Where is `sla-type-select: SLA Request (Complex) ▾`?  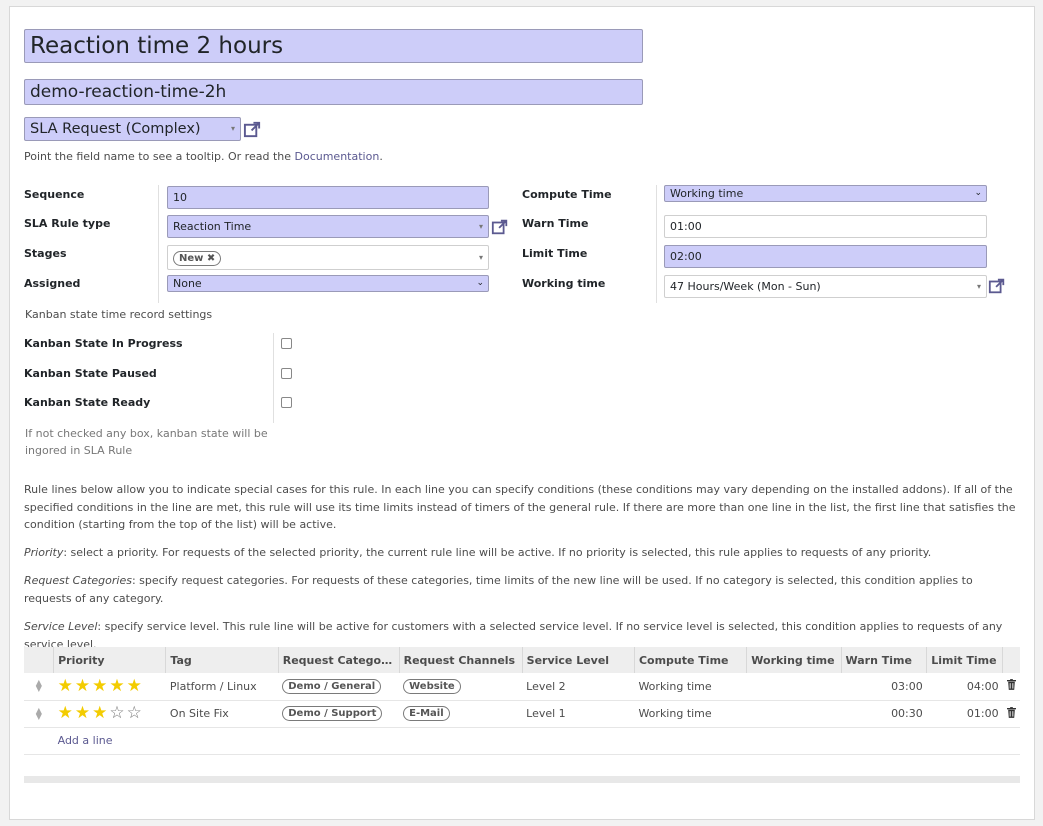 sla-type-select: SLA Request (Complex) ▾ is located at coordinates (132, 129).